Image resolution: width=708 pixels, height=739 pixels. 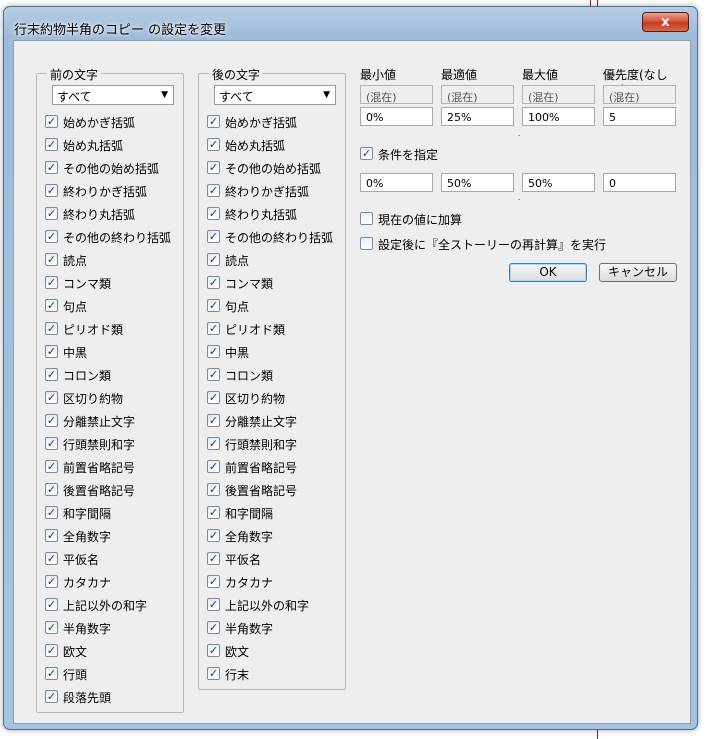 I want to click on after-char-dropdown: すべて ▼, so click(x=275, y=95).